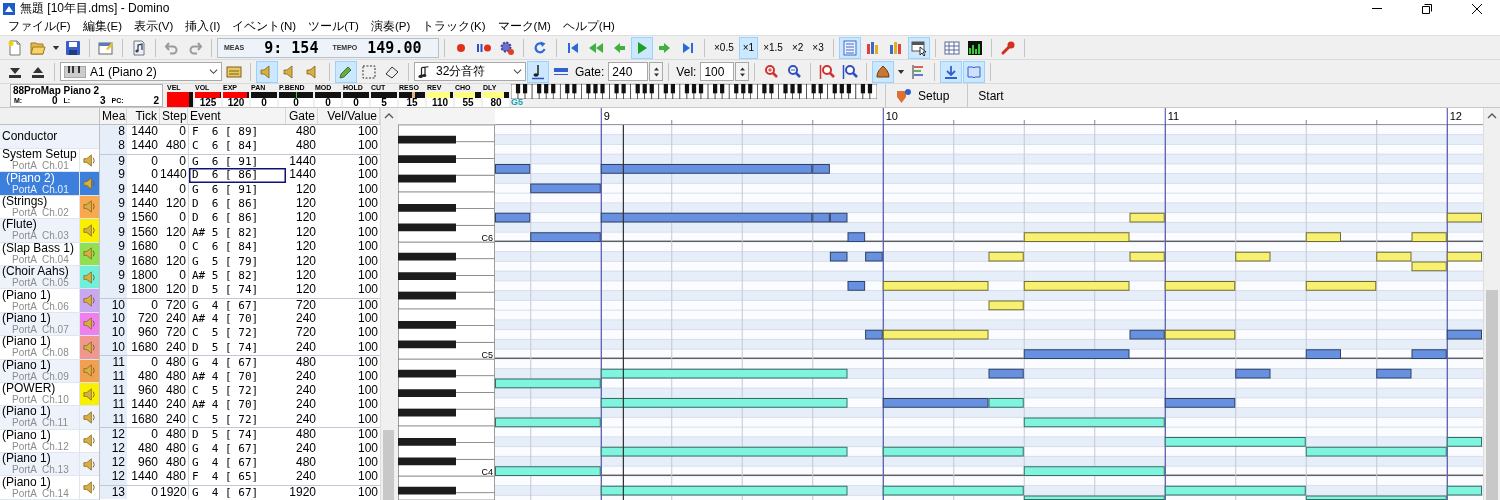 The height and width of the screenshot is (500, 1500). Describe the element at coordinates (40, 423) in the screenshot. I see `port-label: PortA Ch.11` at that location.